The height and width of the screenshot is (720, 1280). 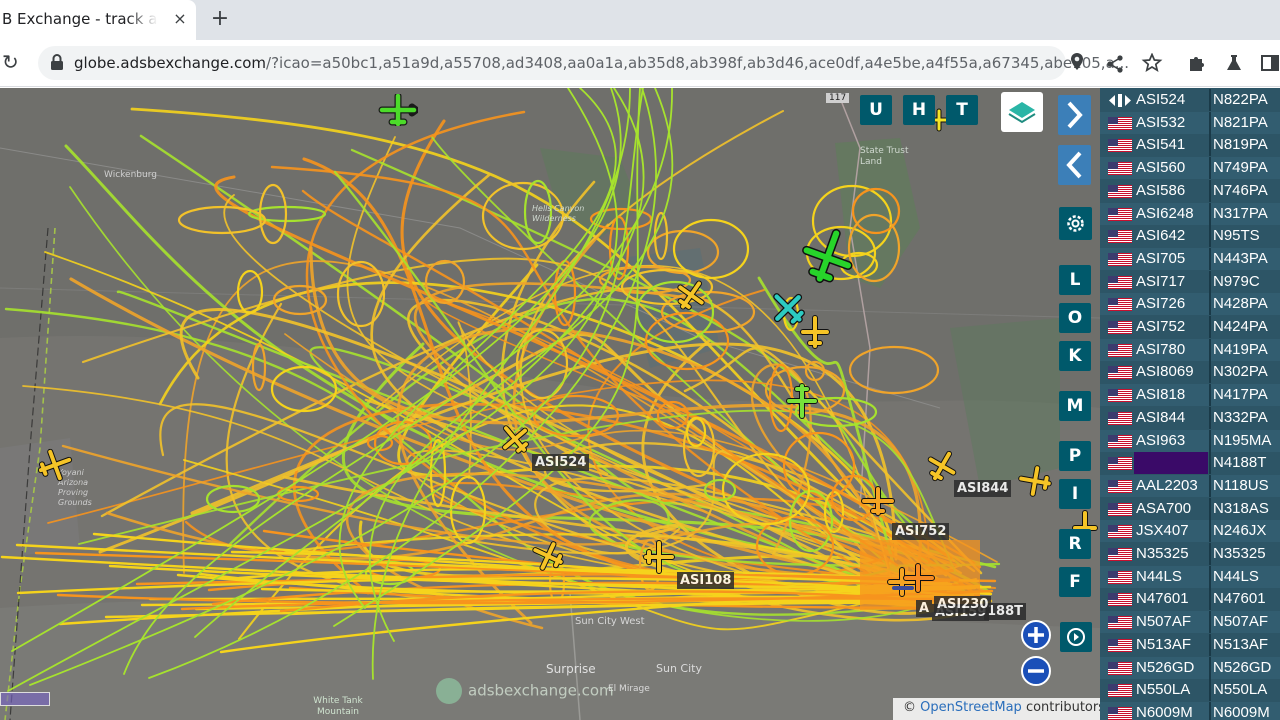 What do you see at coordinates (10, 62) in the screenshot?
I see `reload-icon: ↻` at bounding box center [10, 62].